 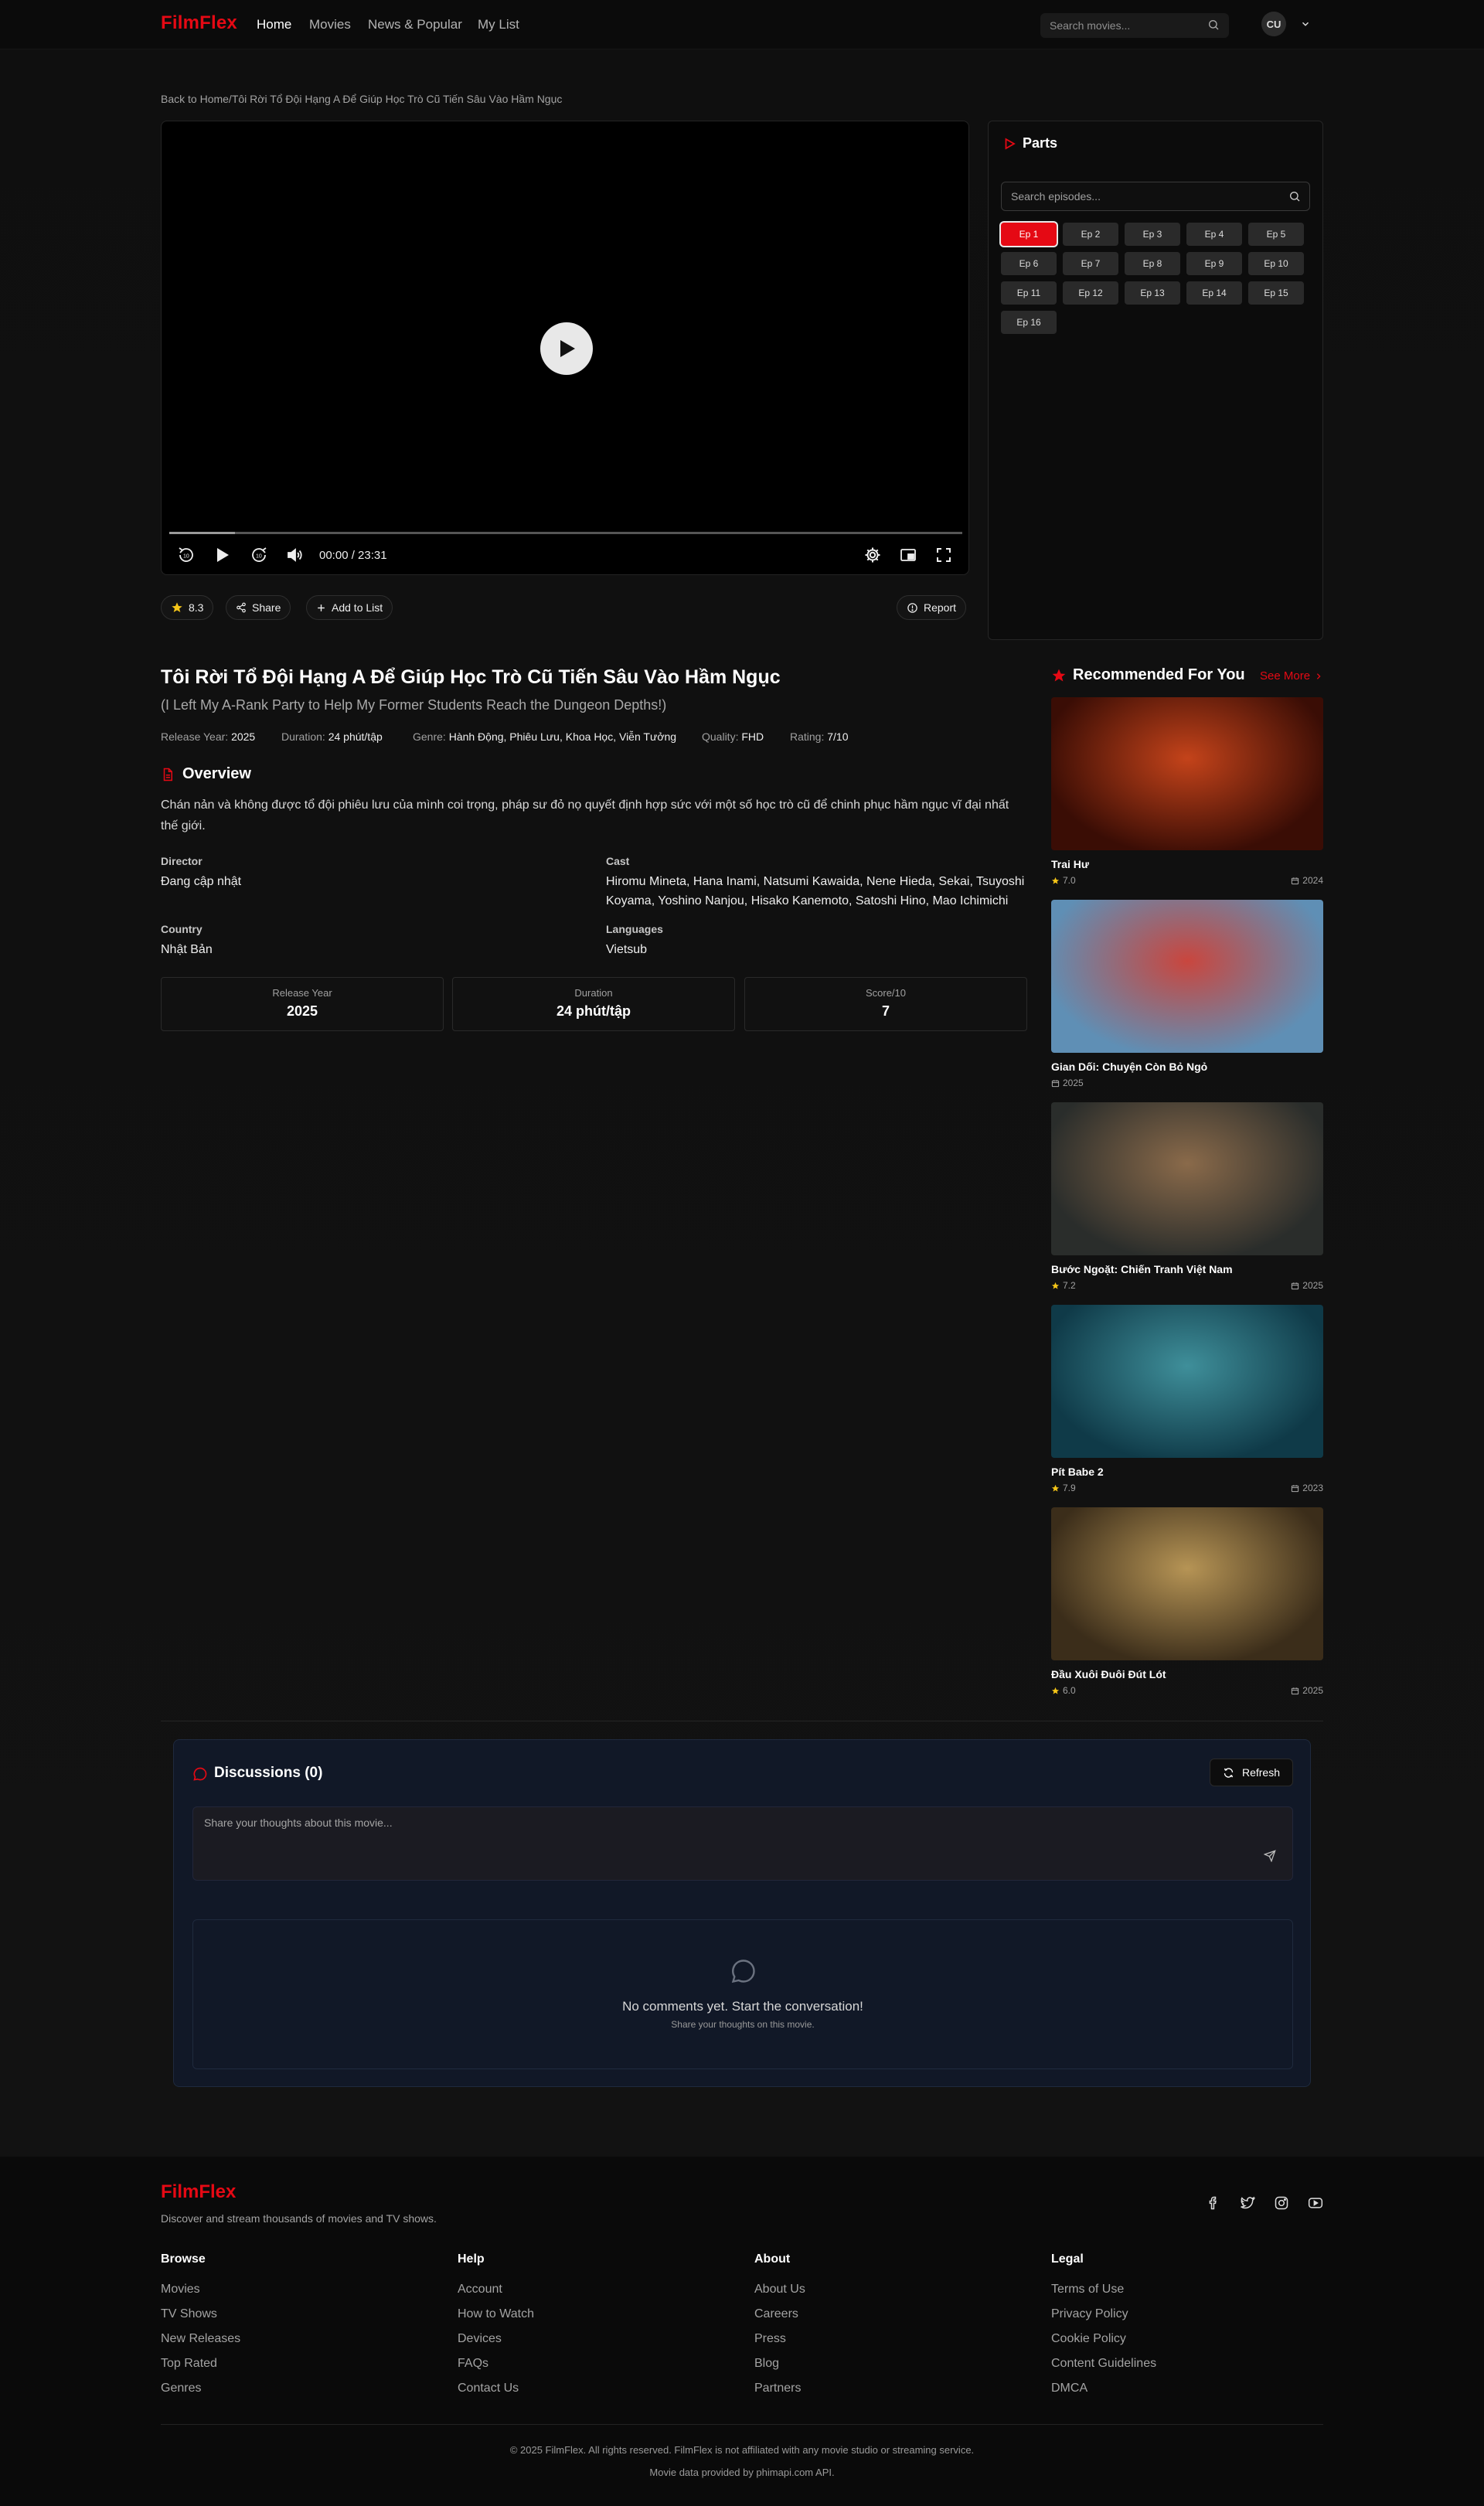 I want to click on episode-search-input, so click(x=1155, y=196).